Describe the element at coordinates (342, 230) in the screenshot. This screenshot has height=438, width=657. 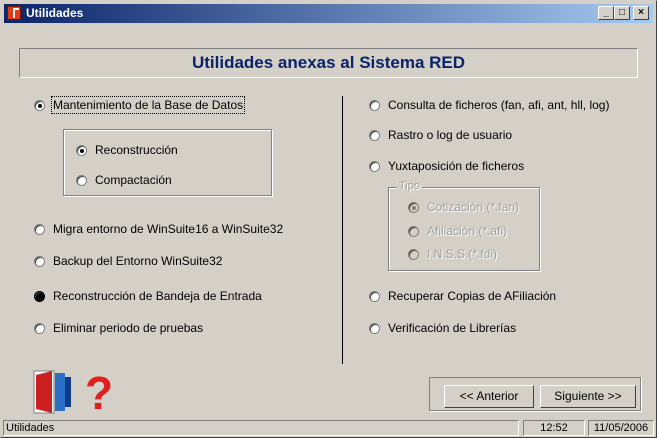
I see `column-divider` at that location.